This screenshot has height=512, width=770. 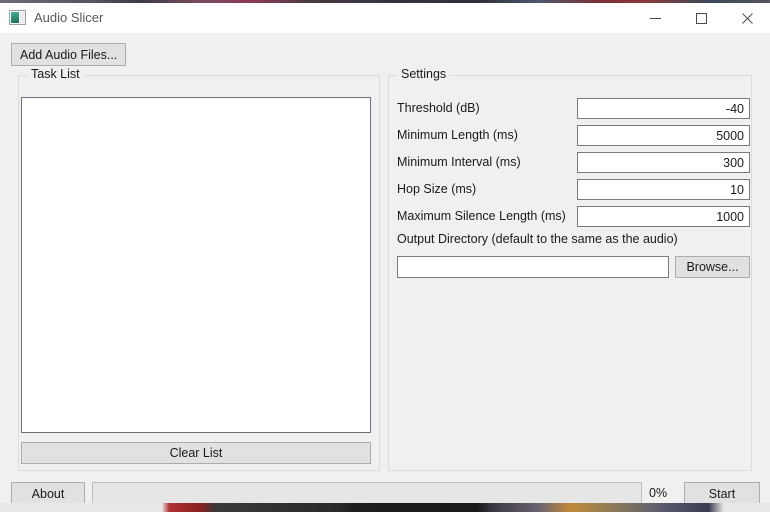 I want to click on desktop-background-bottom, so click(x=385, y=507).